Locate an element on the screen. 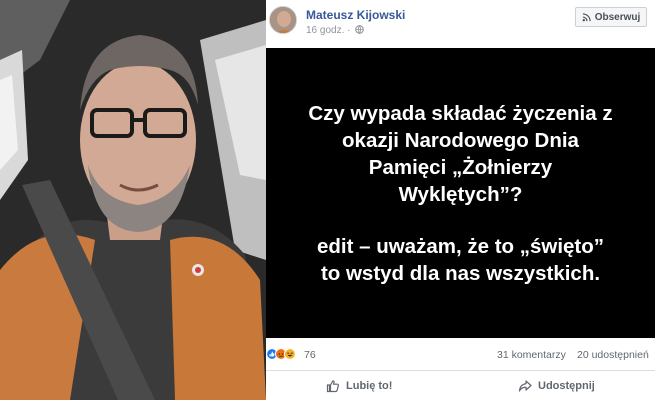  post-time: 16 godz. · is located at coordinates (328, 30).